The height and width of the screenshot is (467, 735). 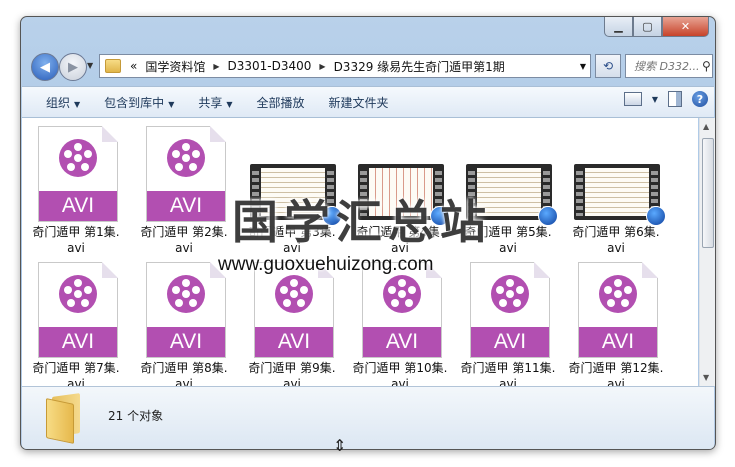 What do you see at coordinates (700, 99) in the screenshot?
I see `help-icon: ?` at bounding box center [700, 99].